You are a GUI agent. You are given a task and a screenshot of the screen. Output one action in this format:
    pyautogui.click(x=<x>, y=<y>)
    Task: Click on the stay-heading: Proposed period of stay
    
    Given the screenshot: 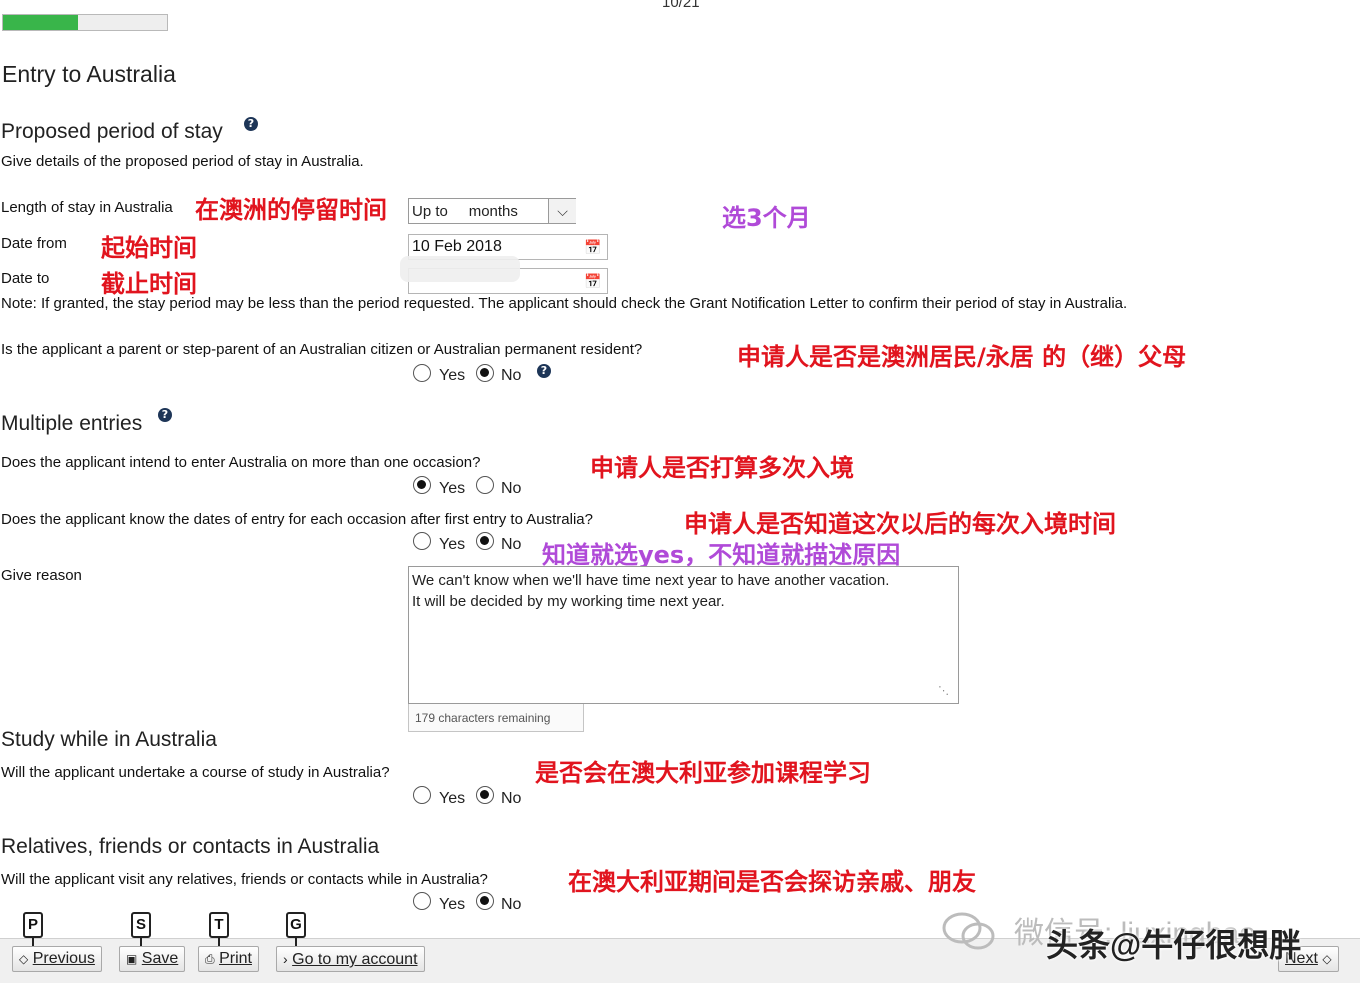 What is the action you would take?
    pyautogui.click(x=112, y=131)
    